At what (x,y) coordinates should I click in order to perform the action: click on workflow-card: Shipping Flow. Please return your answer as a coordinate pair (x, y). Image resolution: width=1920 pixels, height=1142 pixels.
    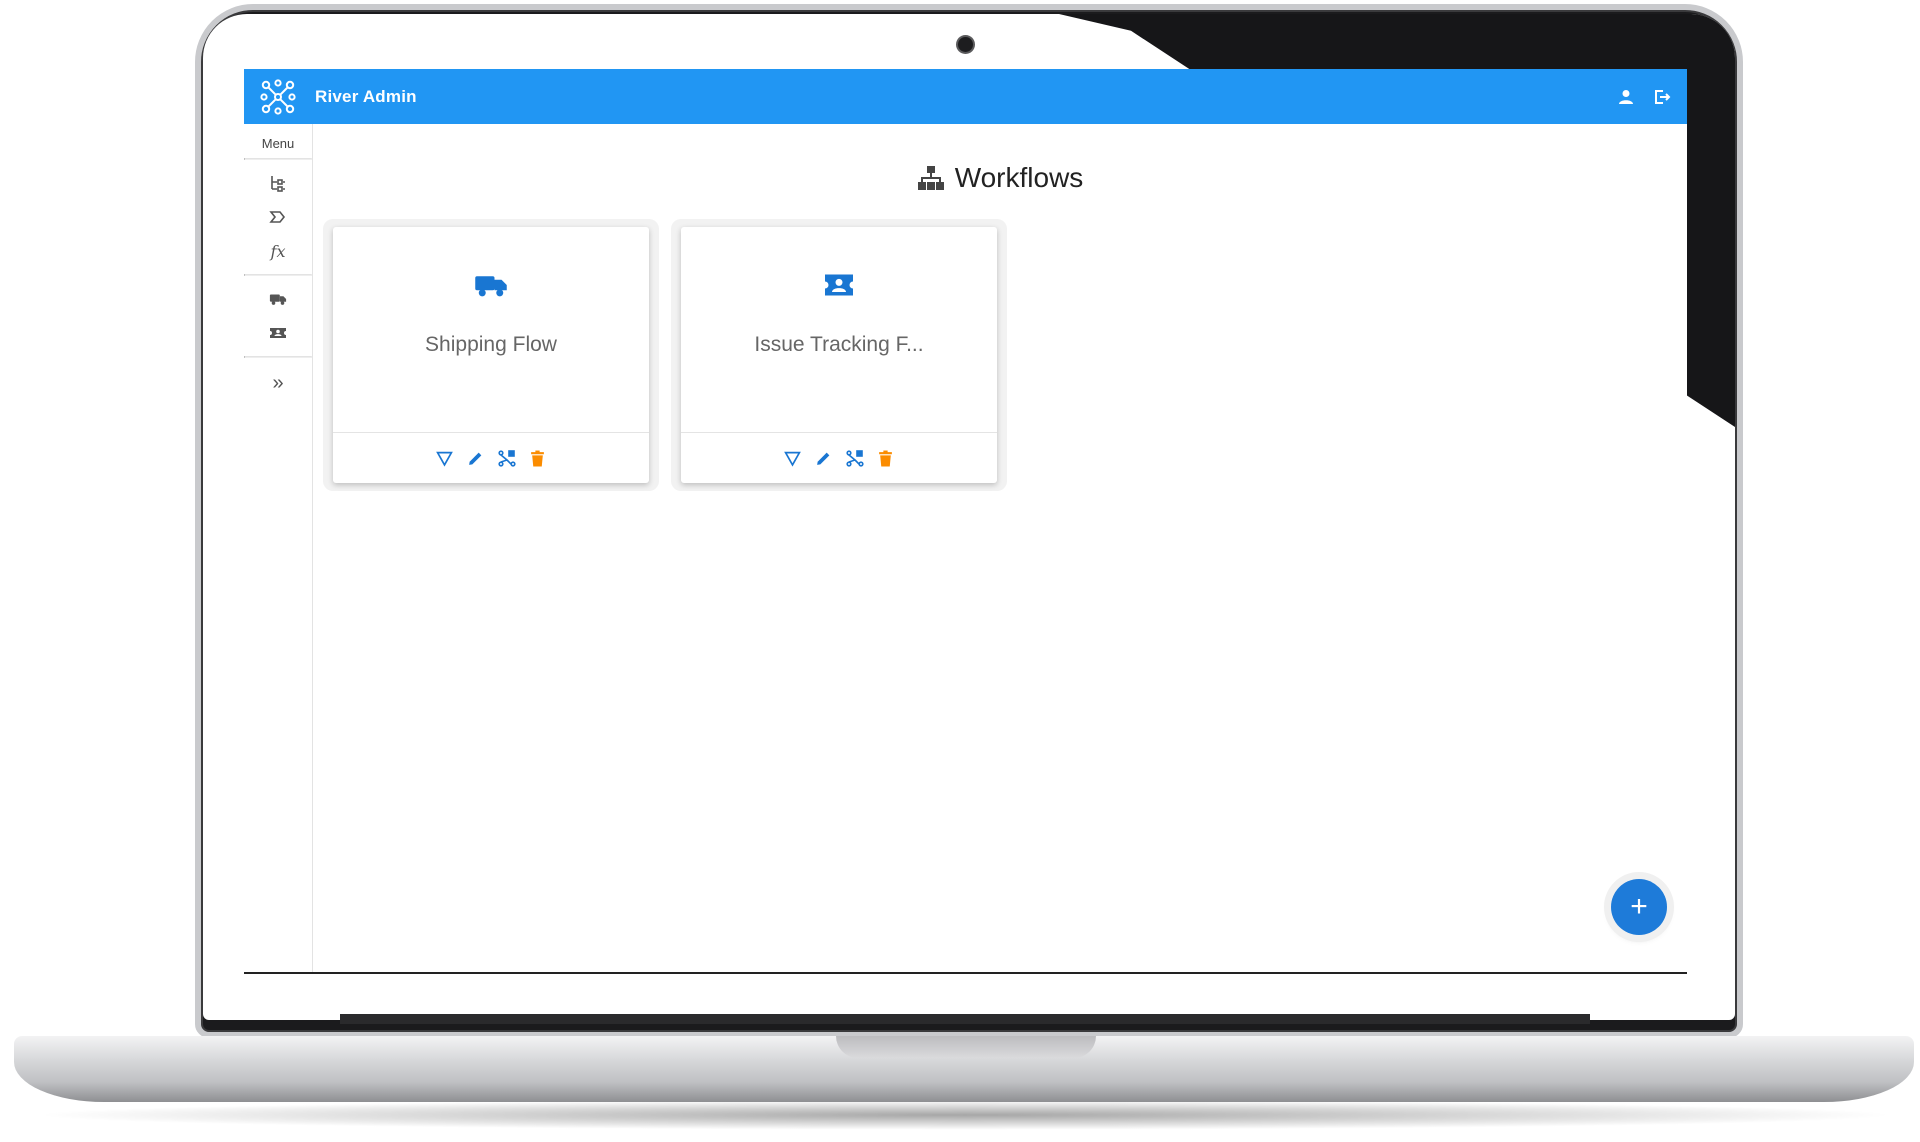
    Looking at the image, I should click on (491, 355).